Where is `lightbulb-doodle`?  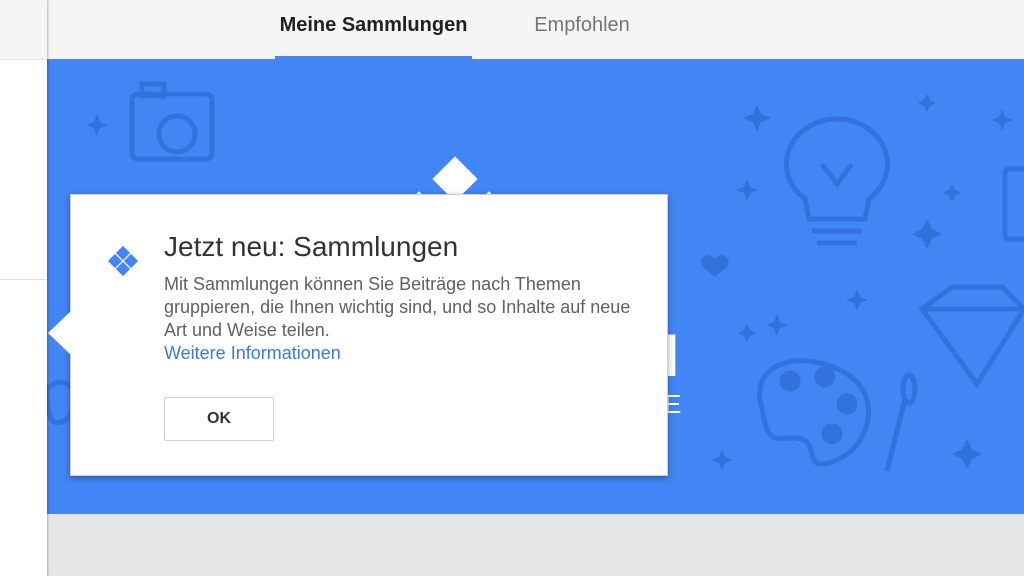
lightbulb-doodle is located at coordinates (837, 181).